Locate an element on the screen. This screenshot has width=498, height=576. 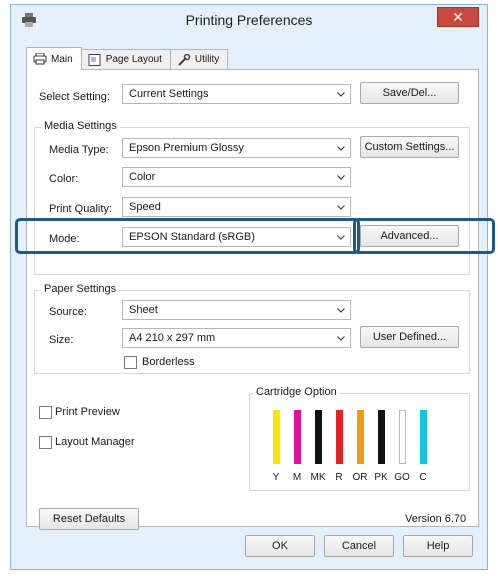
ink-bar-m is located at coordinates (297, 437).